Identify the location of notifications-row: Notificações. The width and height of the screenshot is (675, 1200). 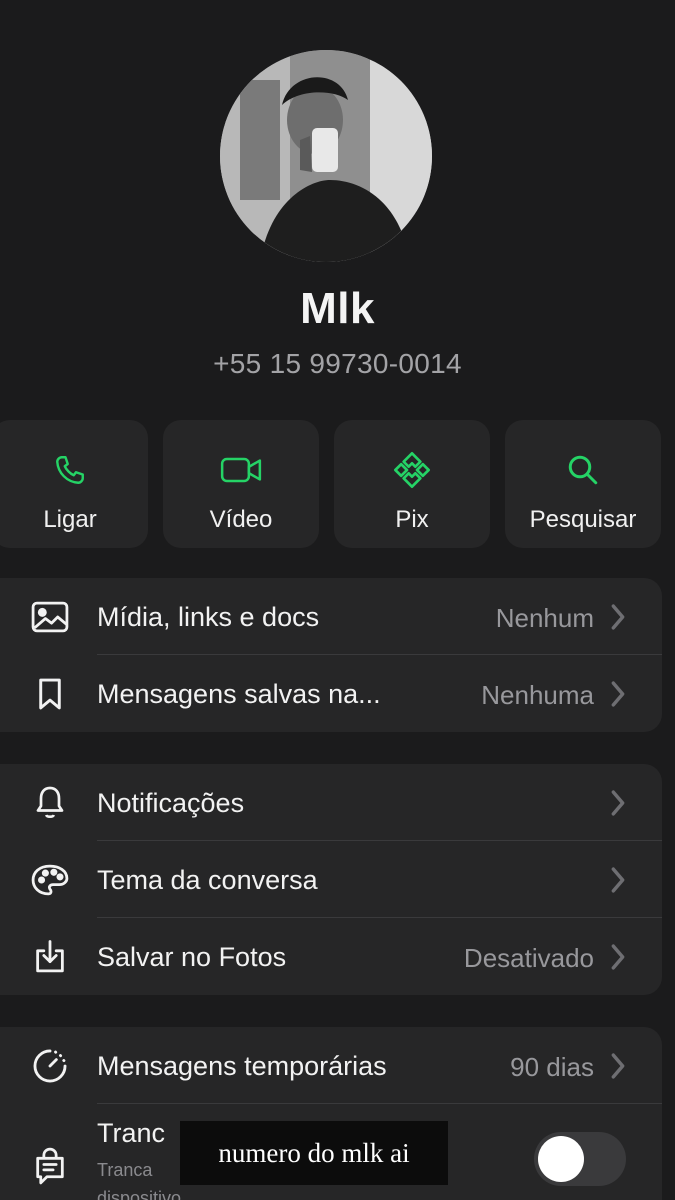
(331, 802).